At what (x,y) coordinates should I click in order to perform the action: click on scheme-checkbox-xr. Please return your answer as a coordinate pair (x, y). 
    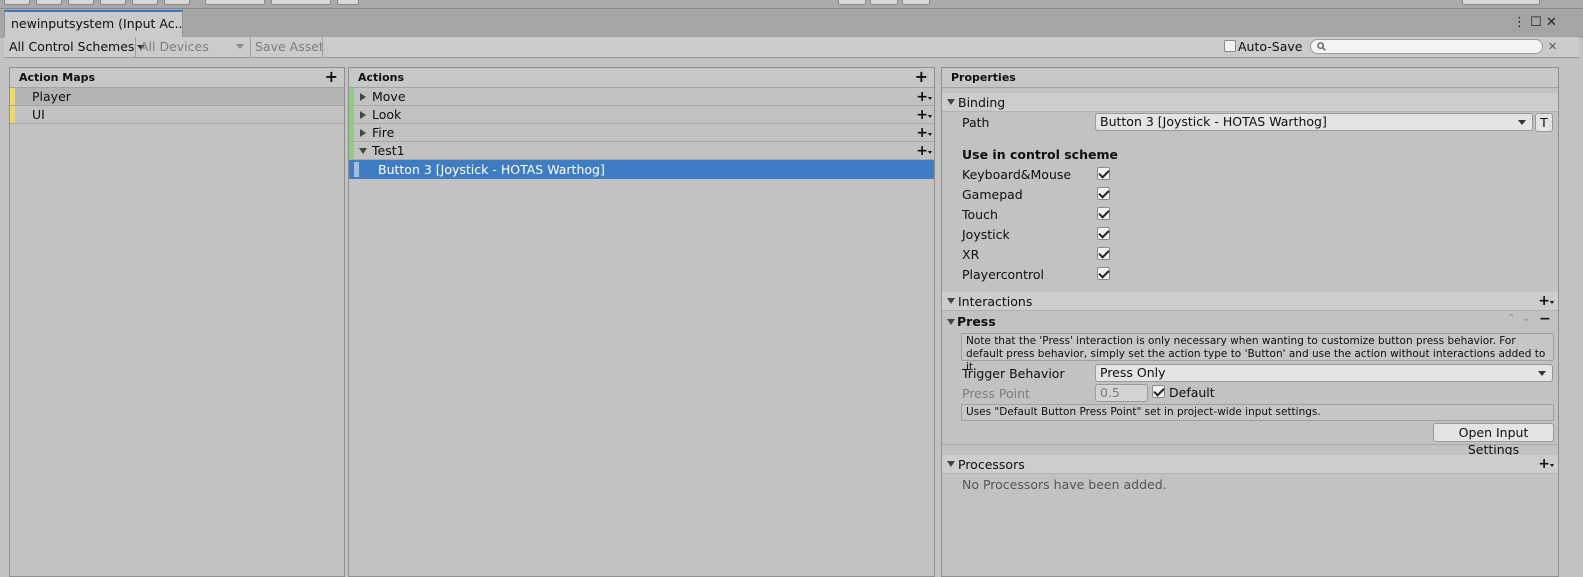
    Looking at the image, I should click on (1103, 253).